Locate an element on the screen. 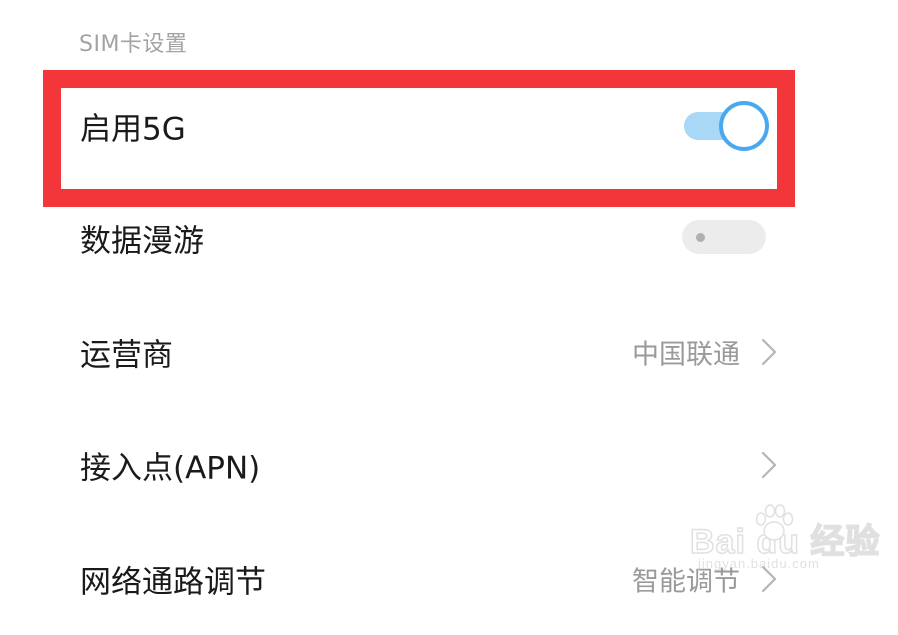 The image size is (898, 635). setting-label-apn: 接入点(APN) is located at coordinates (170, 468).